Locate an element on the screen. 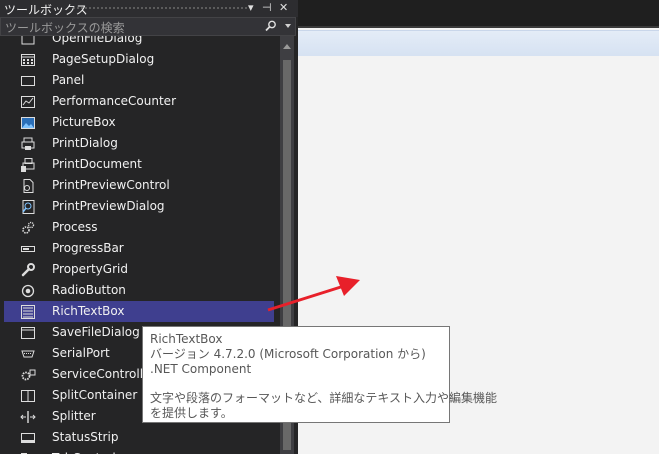 This screenshot has height=454, width=659. property-grid-wrench-icon is located at coordinates (28, 270).